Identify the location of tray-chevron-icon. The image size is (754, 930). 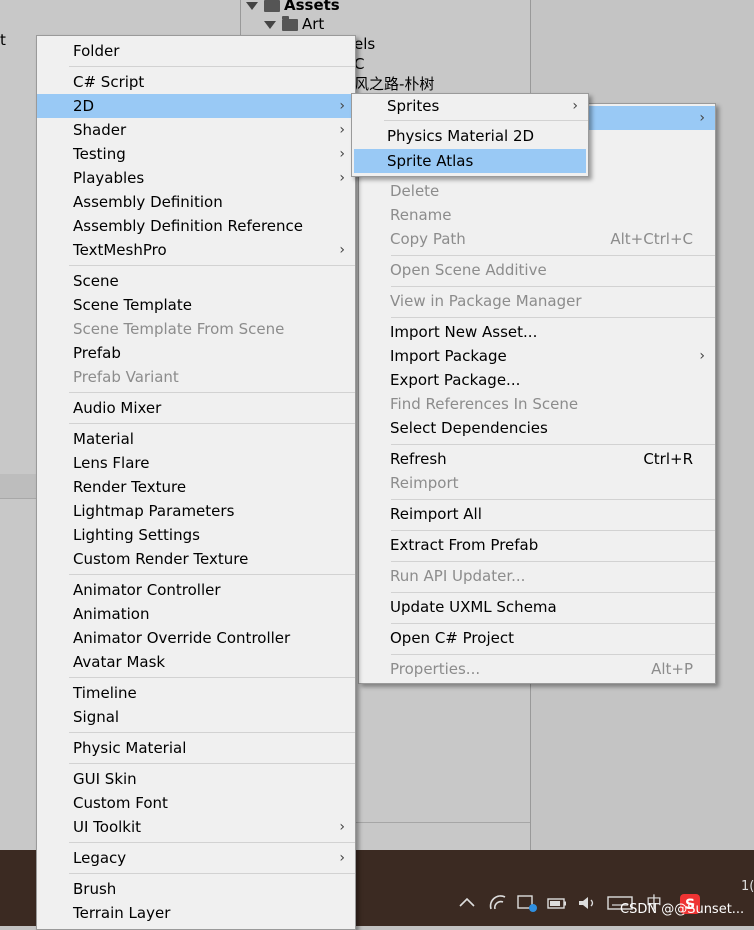
(467, 903).